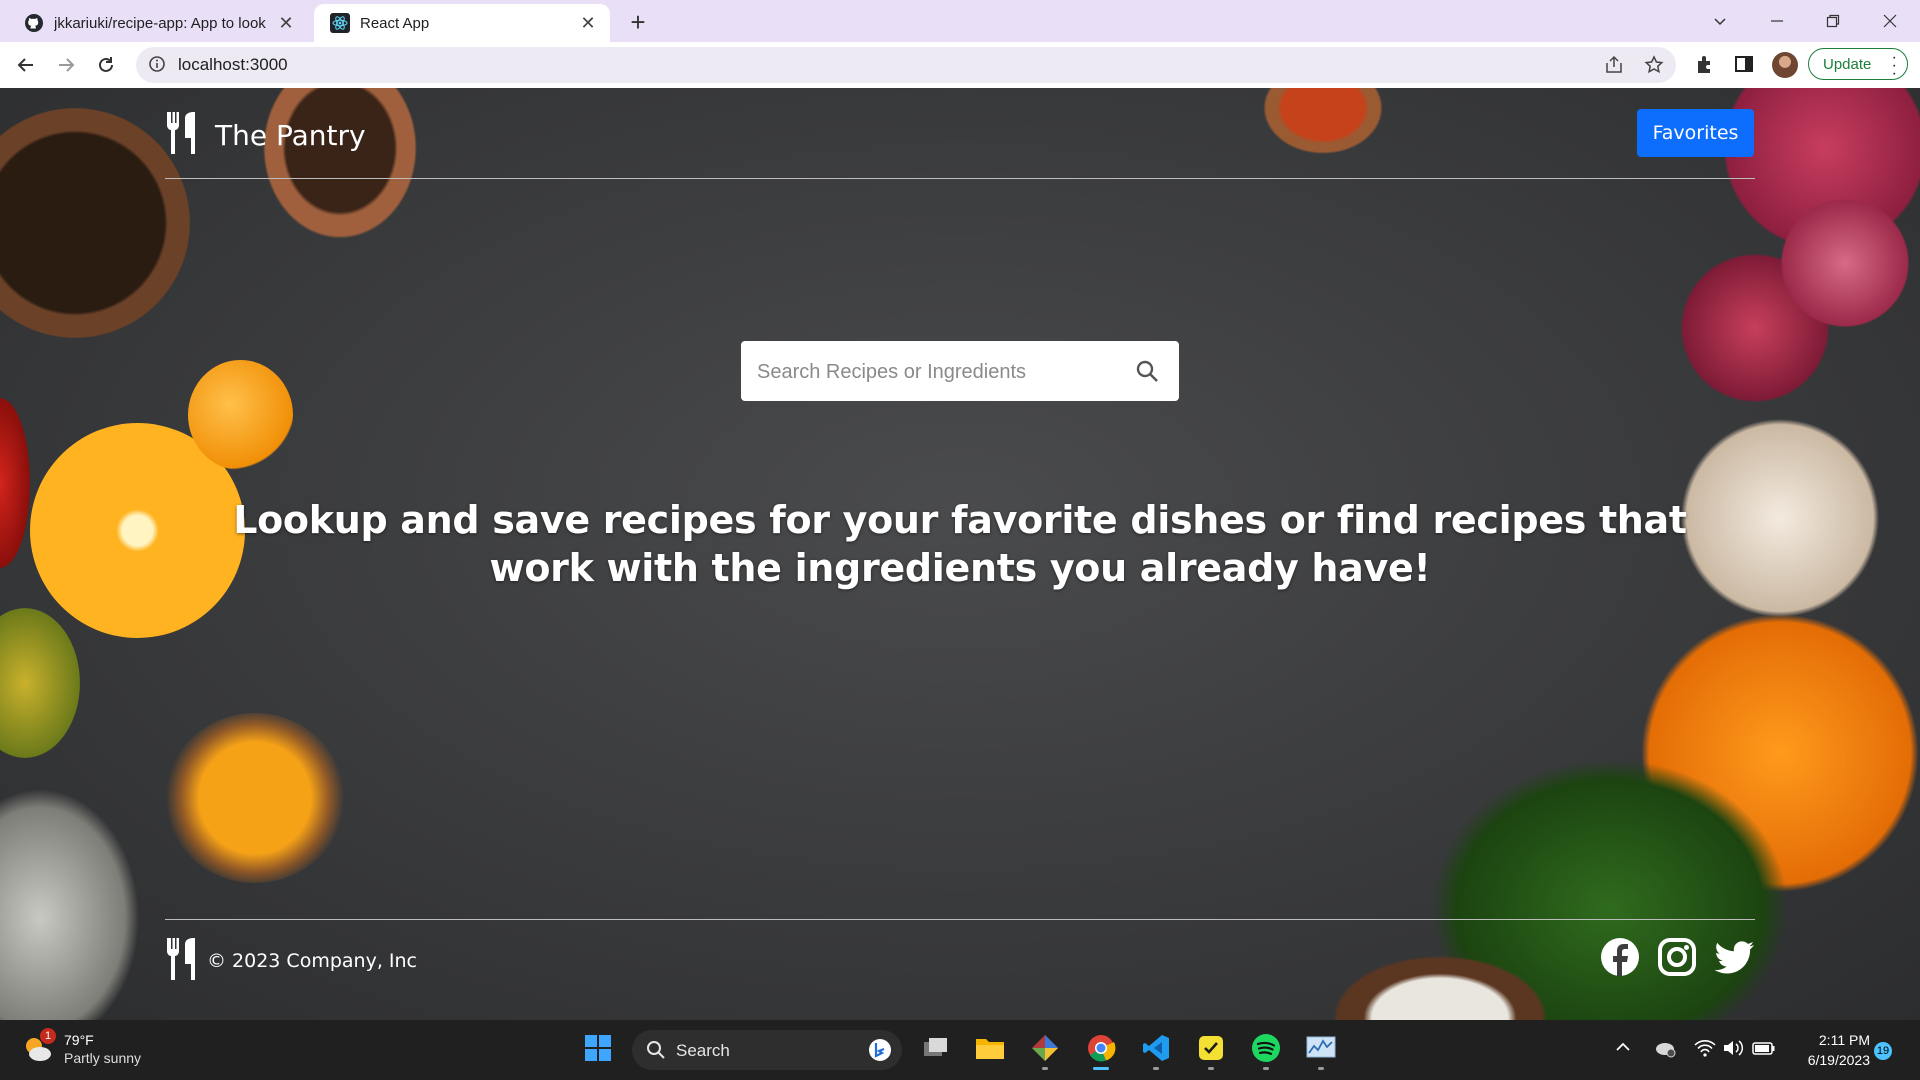 The width and height of the screenshot is (1920, 1080). I want to click on performance-monitor-icon, so click(1321, 1050).